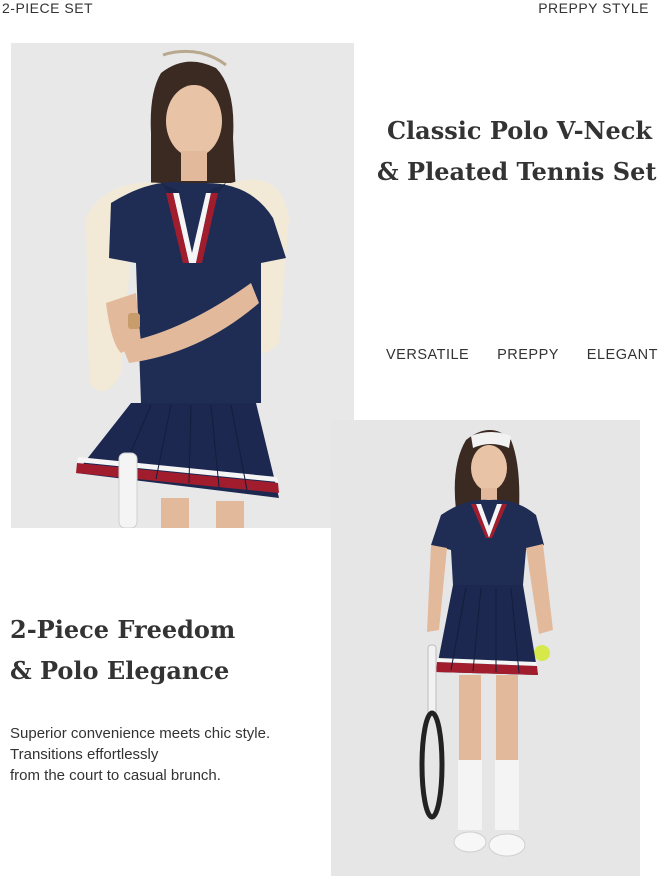  What do you see at coordinates (140, 733) in the screenshot?
I see `description-line-1: Superior convenience meets chic style.` at bounding box center [140, 733].